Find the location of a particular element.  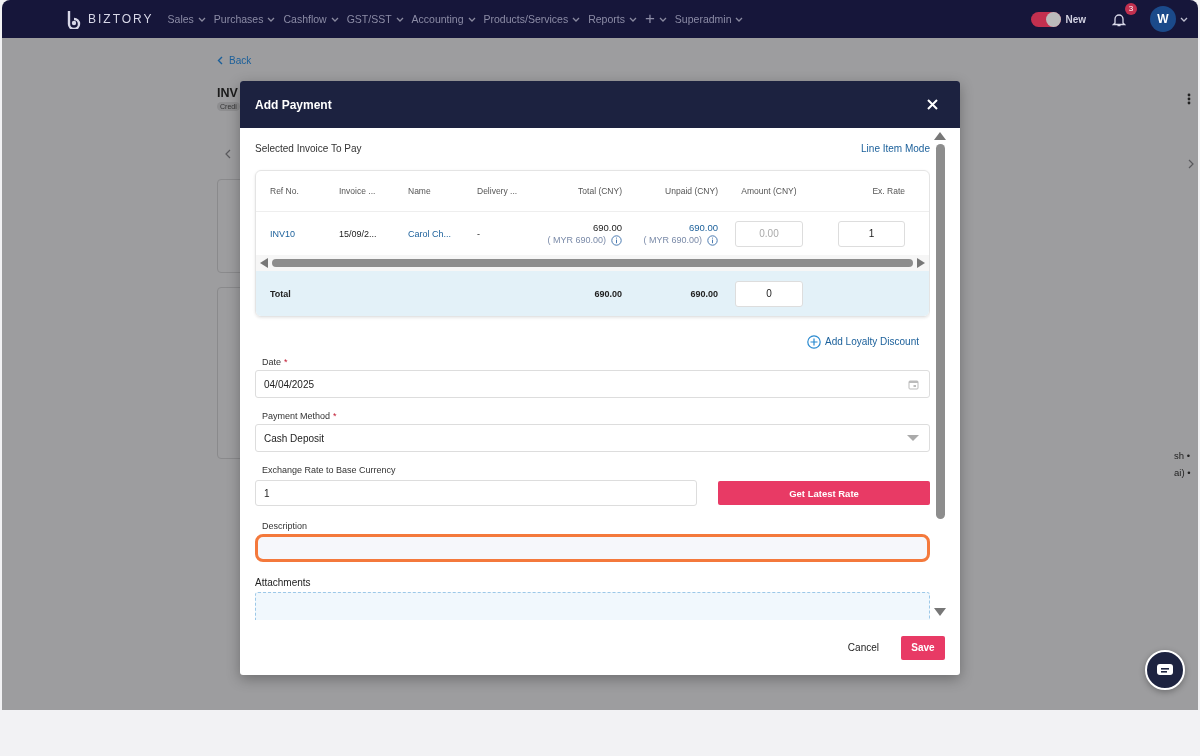

exchange-rate-input: 1 is located at coordinates (476, 493).